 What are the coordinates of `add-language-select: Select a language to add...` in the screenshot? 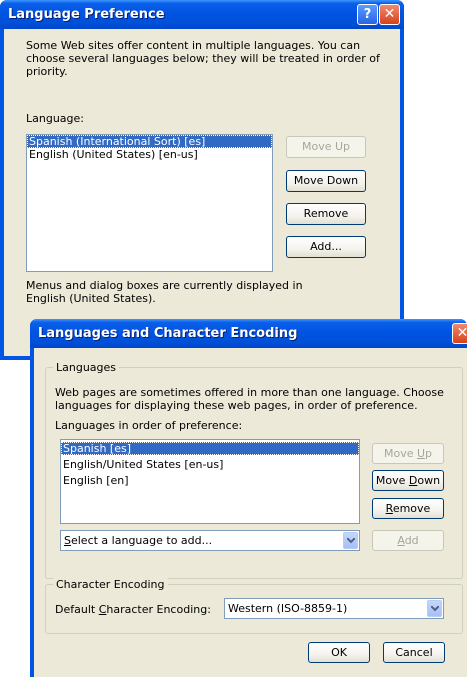 It's located at (210, 540).